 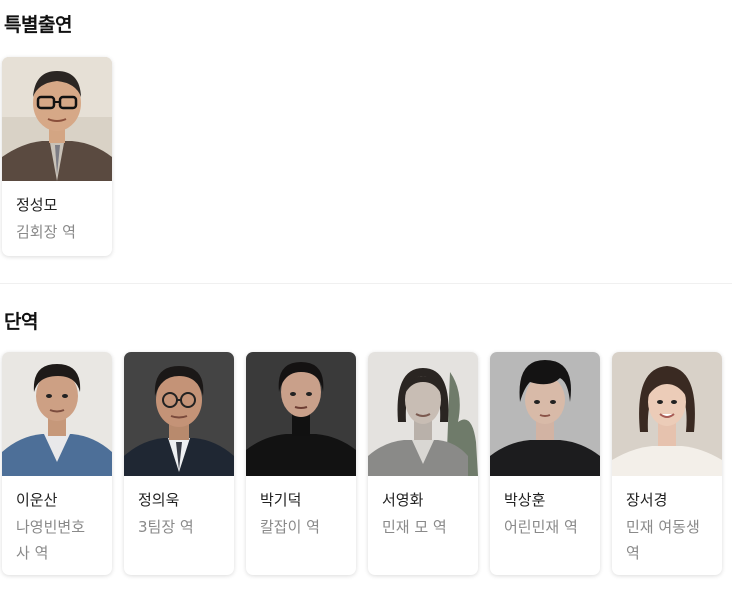 I want to click on cast-name: 정성모, so click(x=37, y=205).